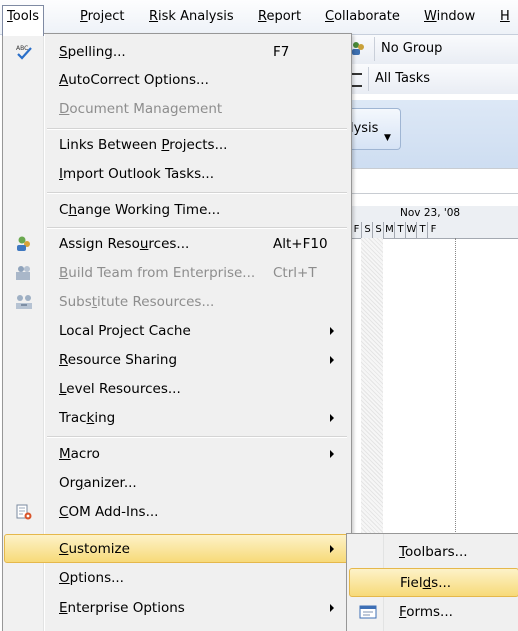 This screenshot has width=518, height=631. I want to click on build-team-icon, so click(24, 273).